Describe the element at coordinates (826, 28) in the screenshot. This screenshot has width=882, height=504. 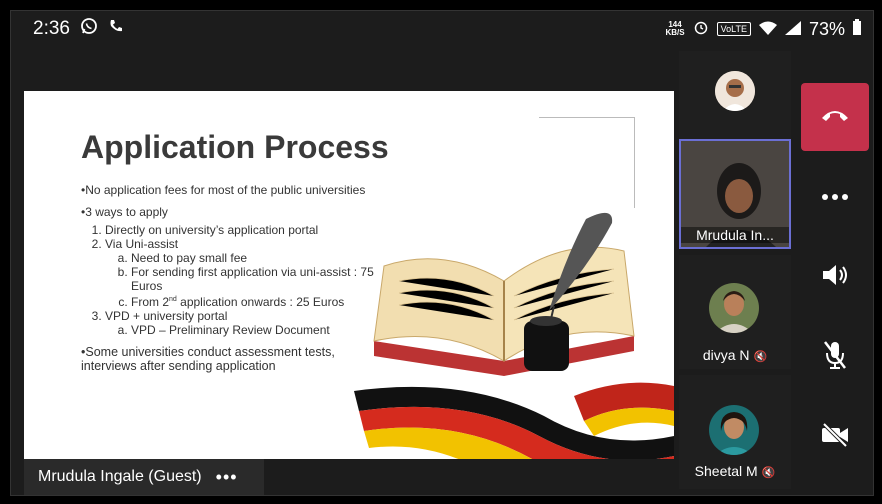
I see `battery-percent: 73%` at that location.